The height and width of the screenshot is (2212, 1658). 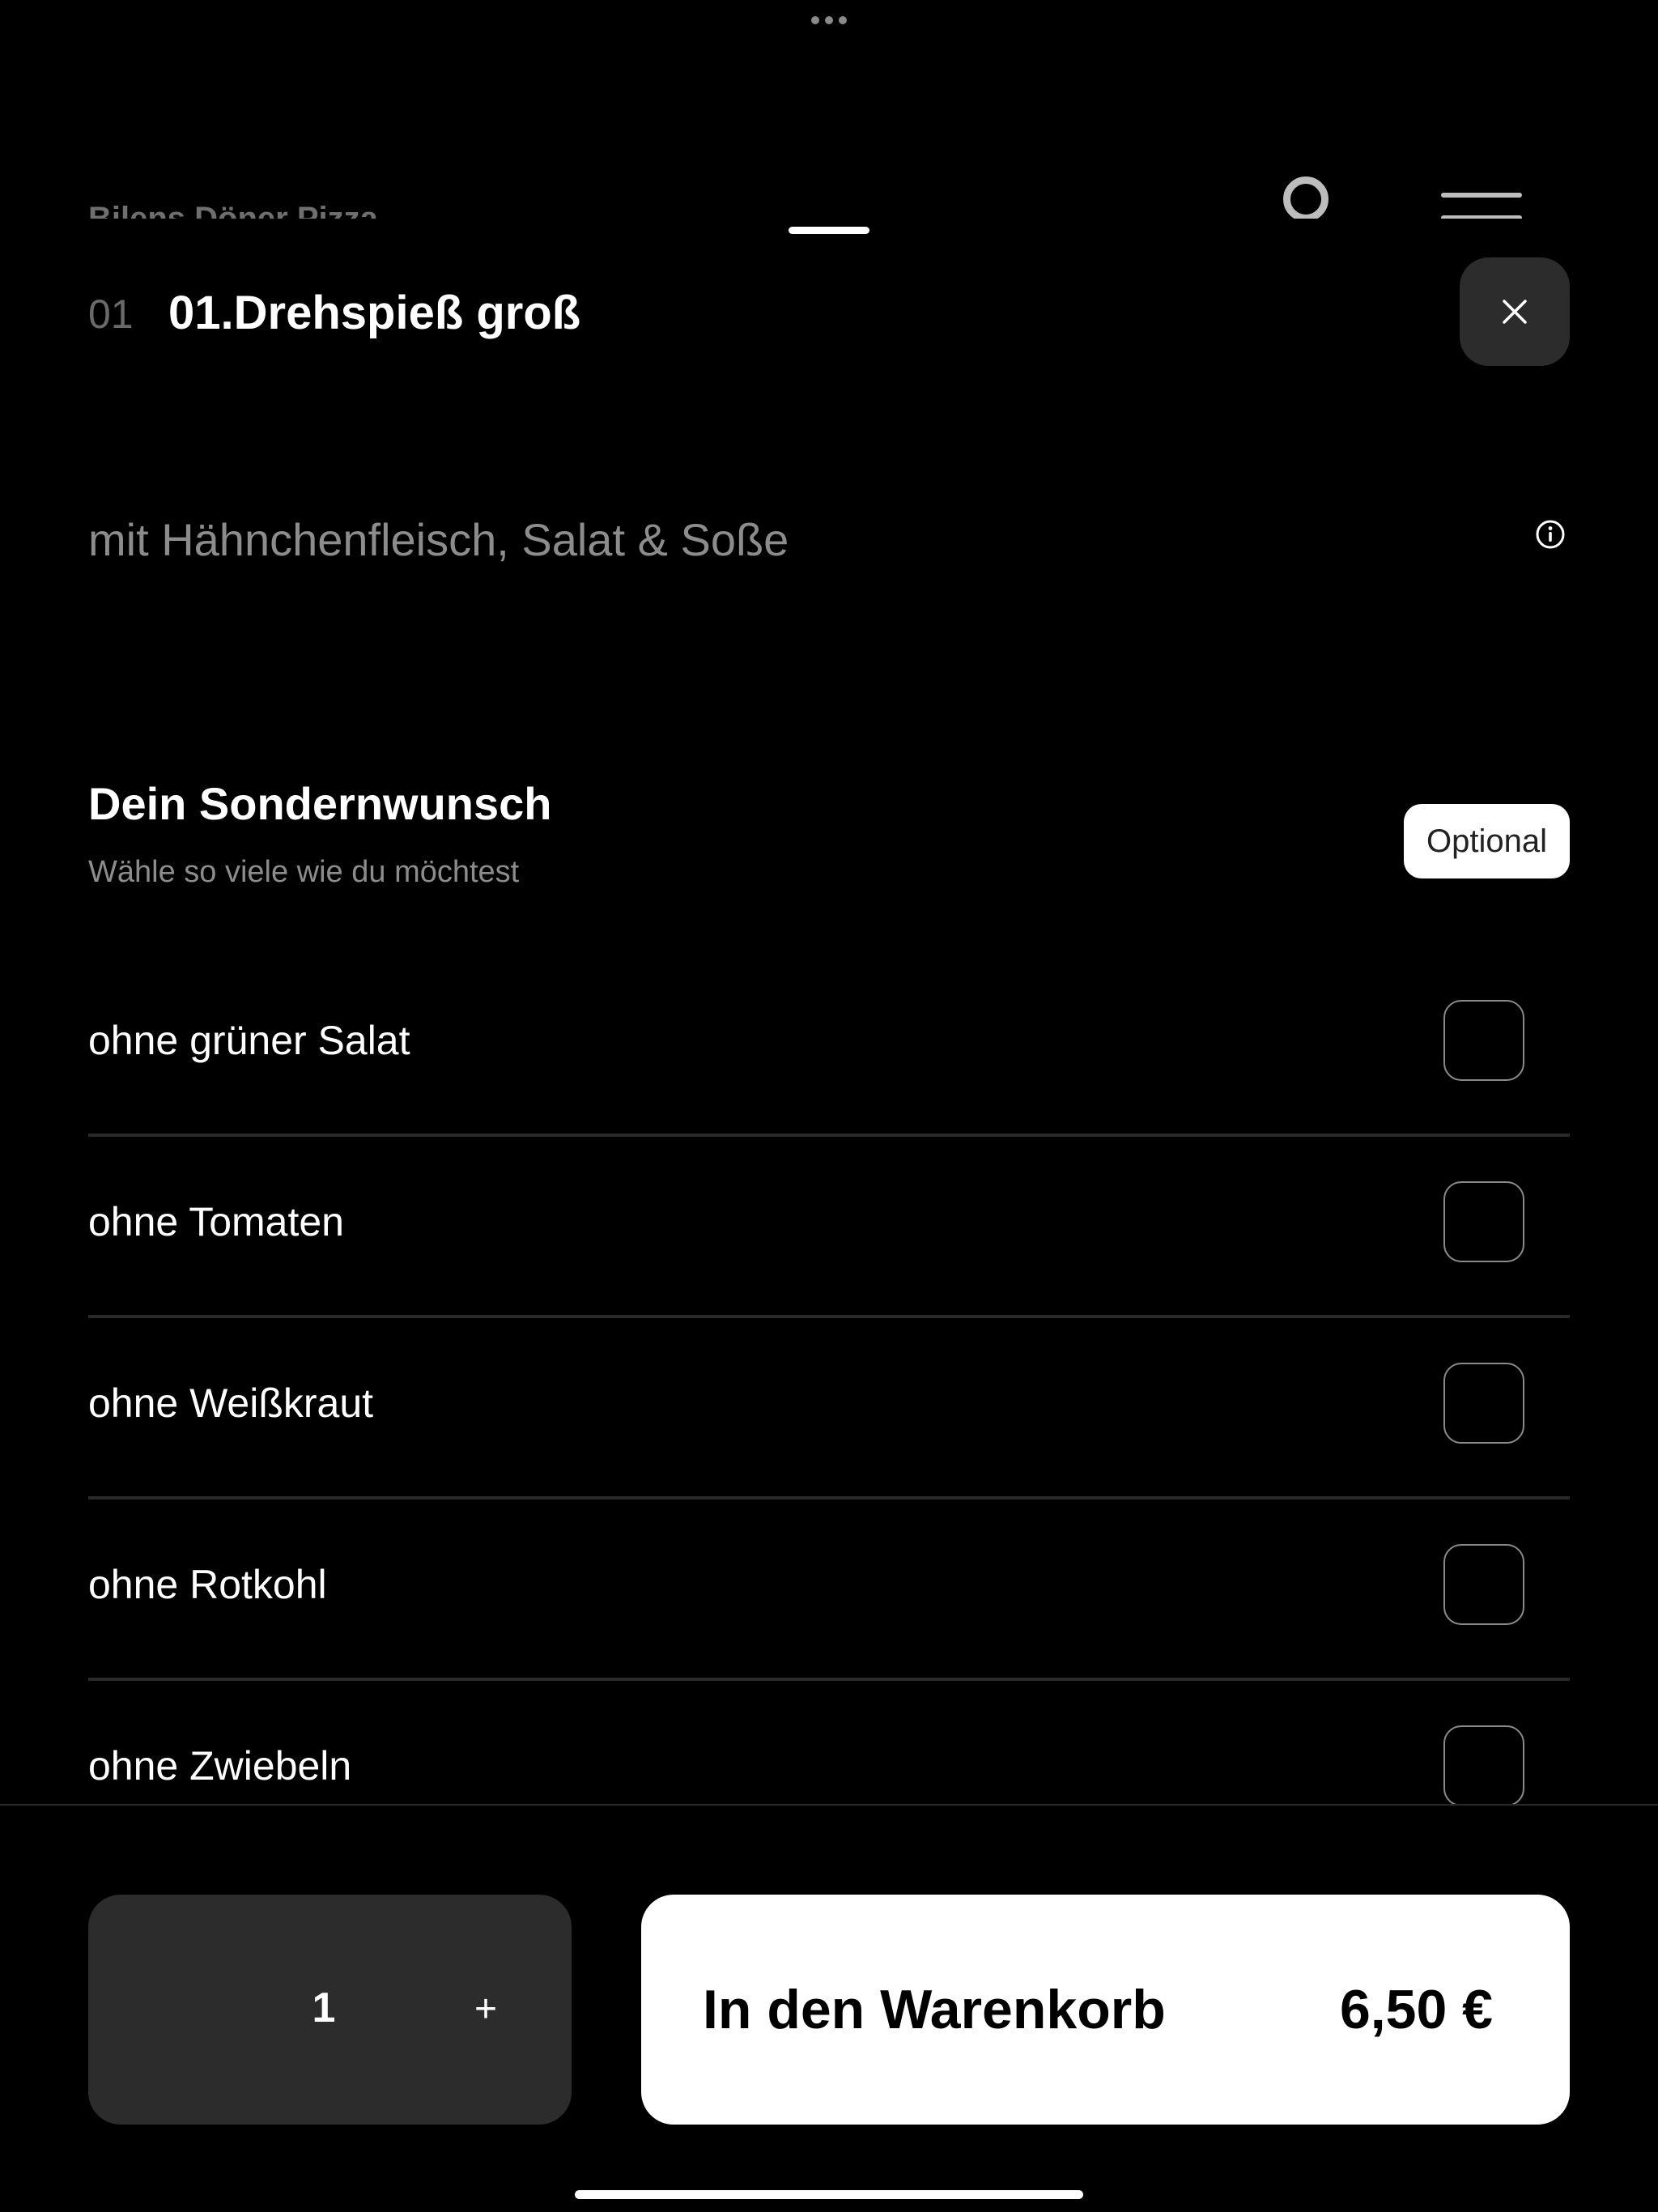 What do you see at coordinates (829, 1046) in the screenshot?
I see `option-row: ohne grüner Salat` at bounding box center [829, 1046].